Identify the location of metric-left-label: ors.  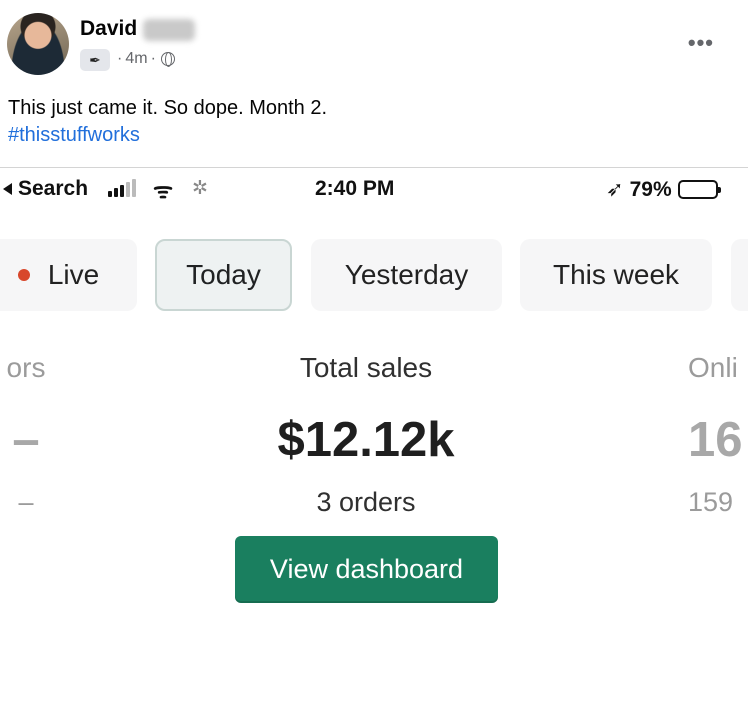
(26, 367).